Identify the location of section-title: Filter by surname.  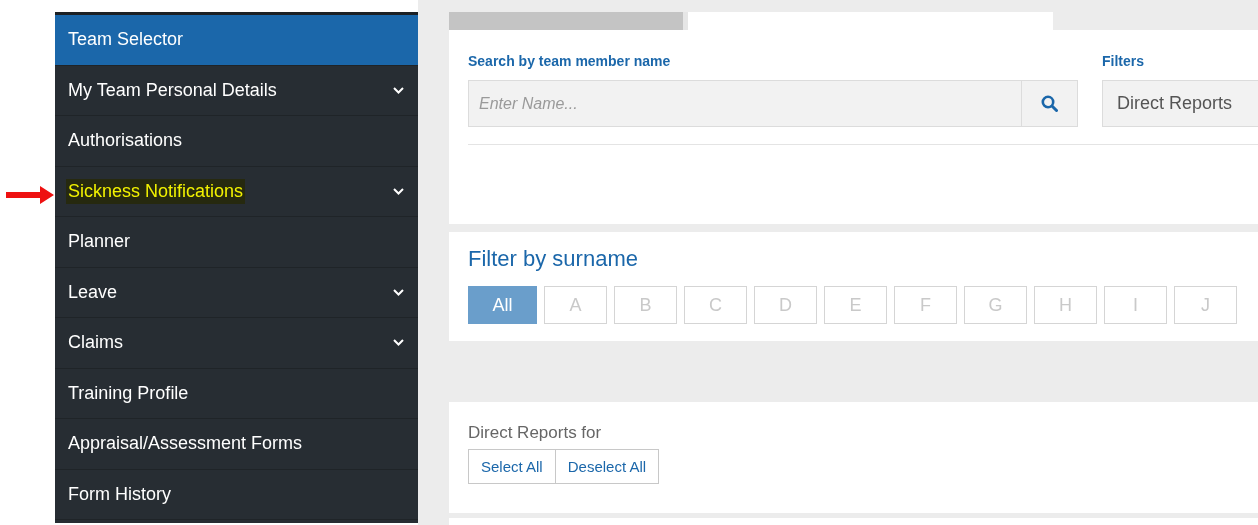
(553, 259).